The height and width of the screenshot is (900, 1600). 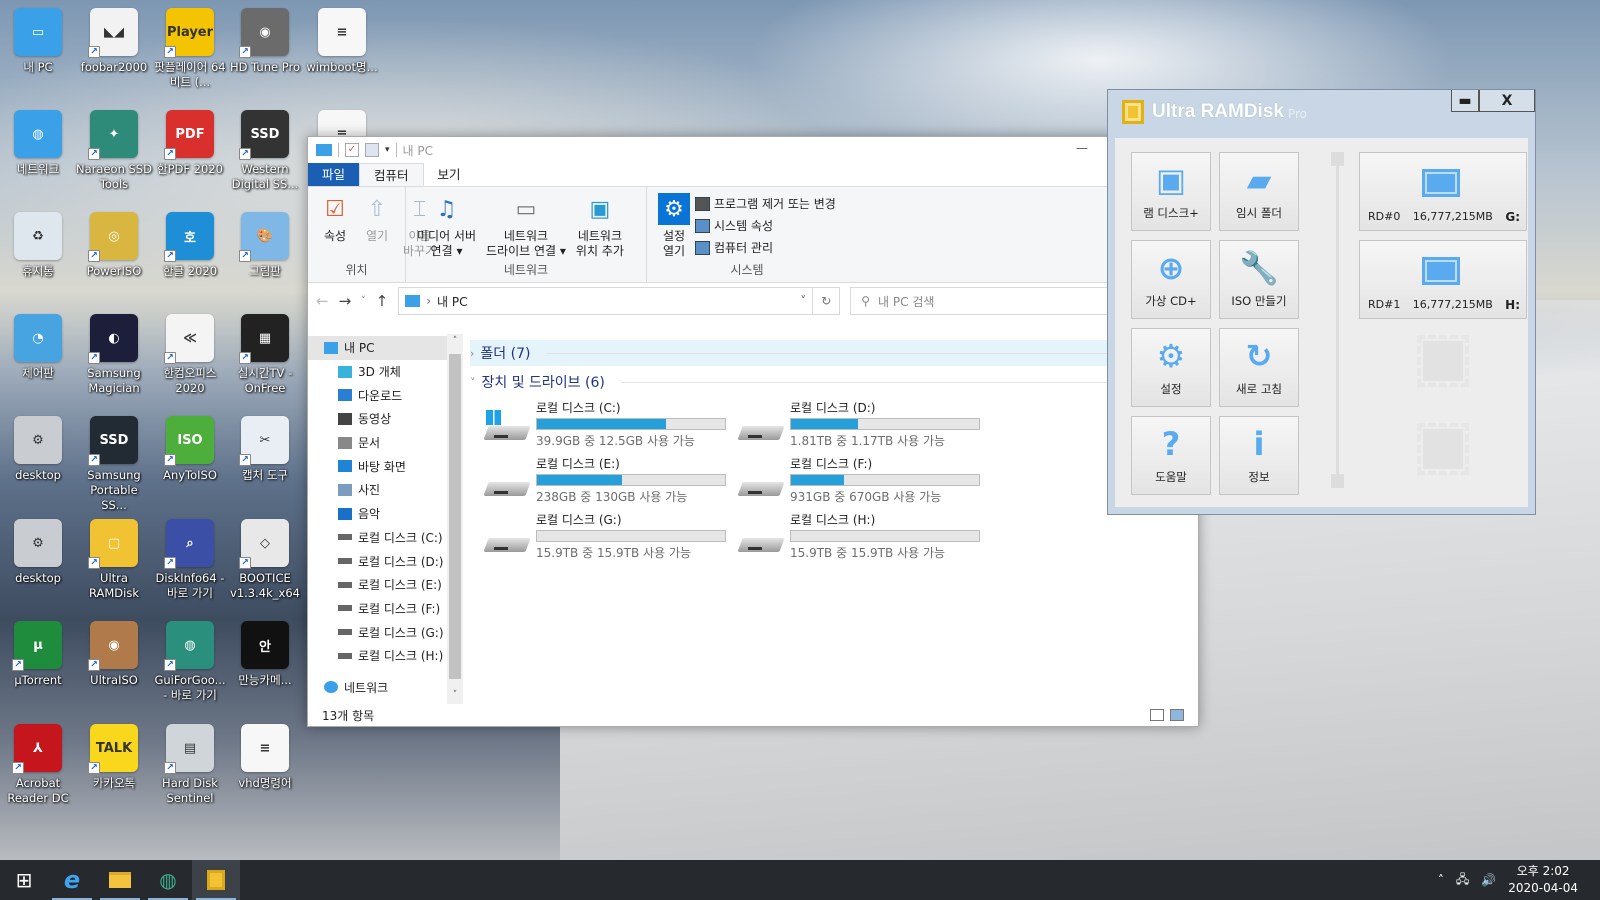 I want to click on nav-item-network: 네트워크, so click(x=377, y=688).